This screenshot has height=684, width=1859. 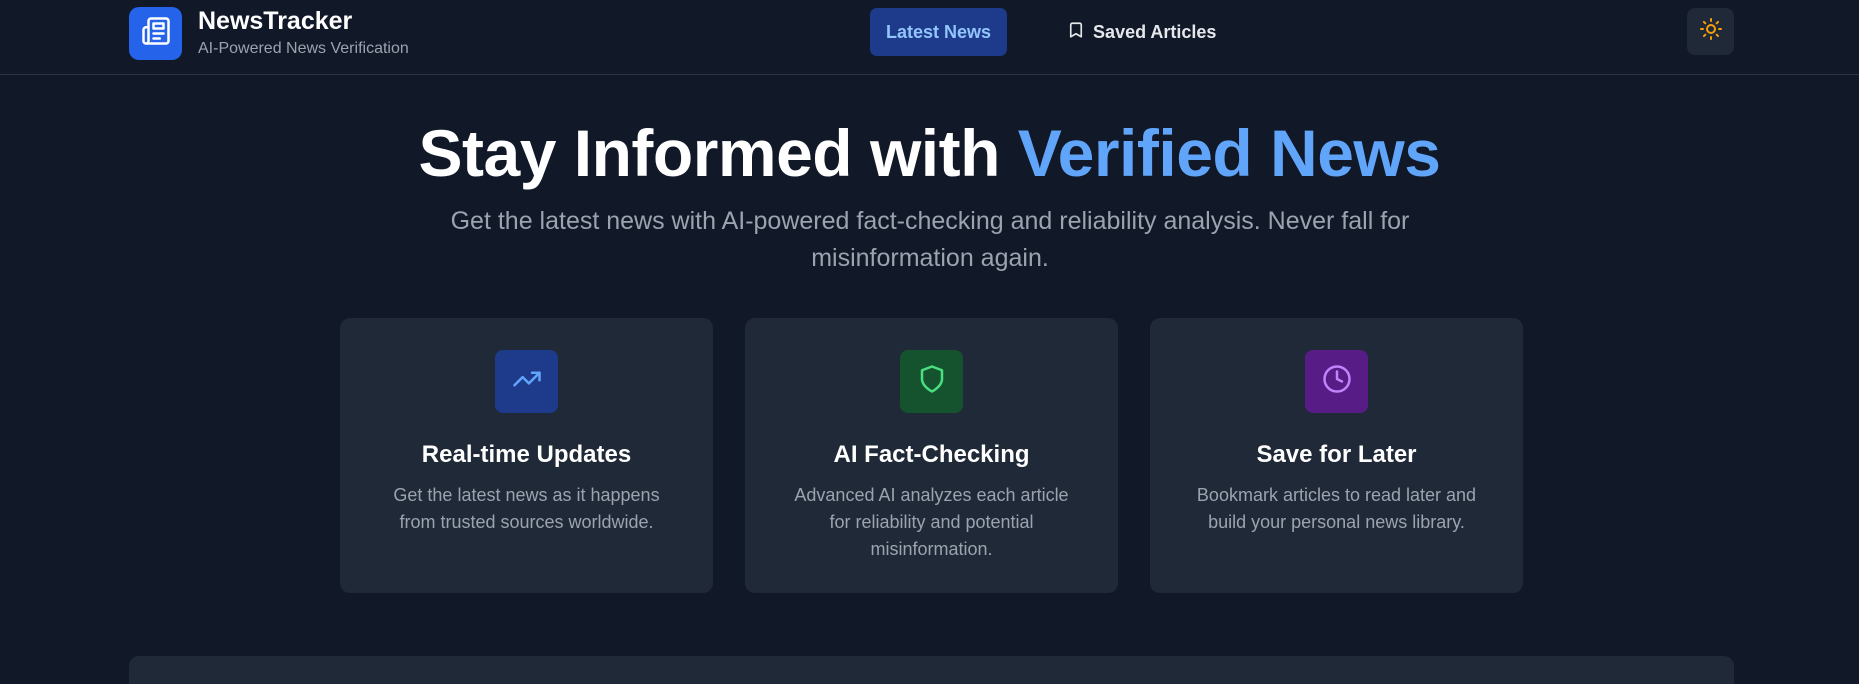 I want to click on brand: NewsTracker AI-Powered News Verification, so click(x=269, y=33).